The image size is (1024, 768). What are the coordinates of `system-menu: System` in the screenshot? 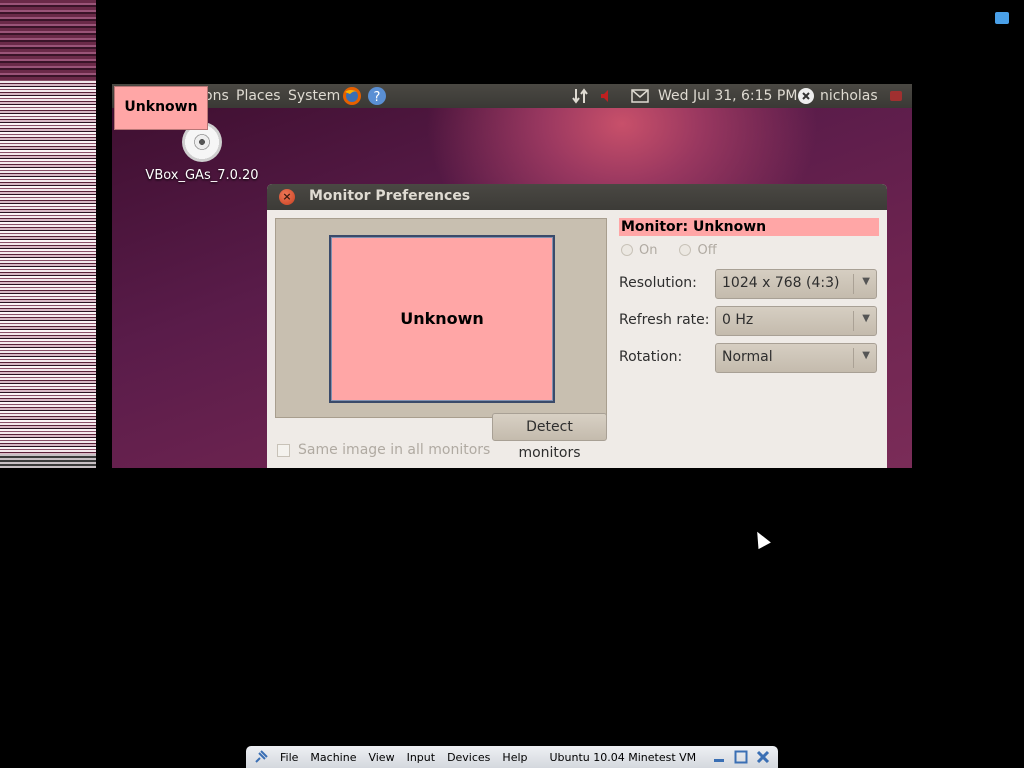 It's located at (314, 96).